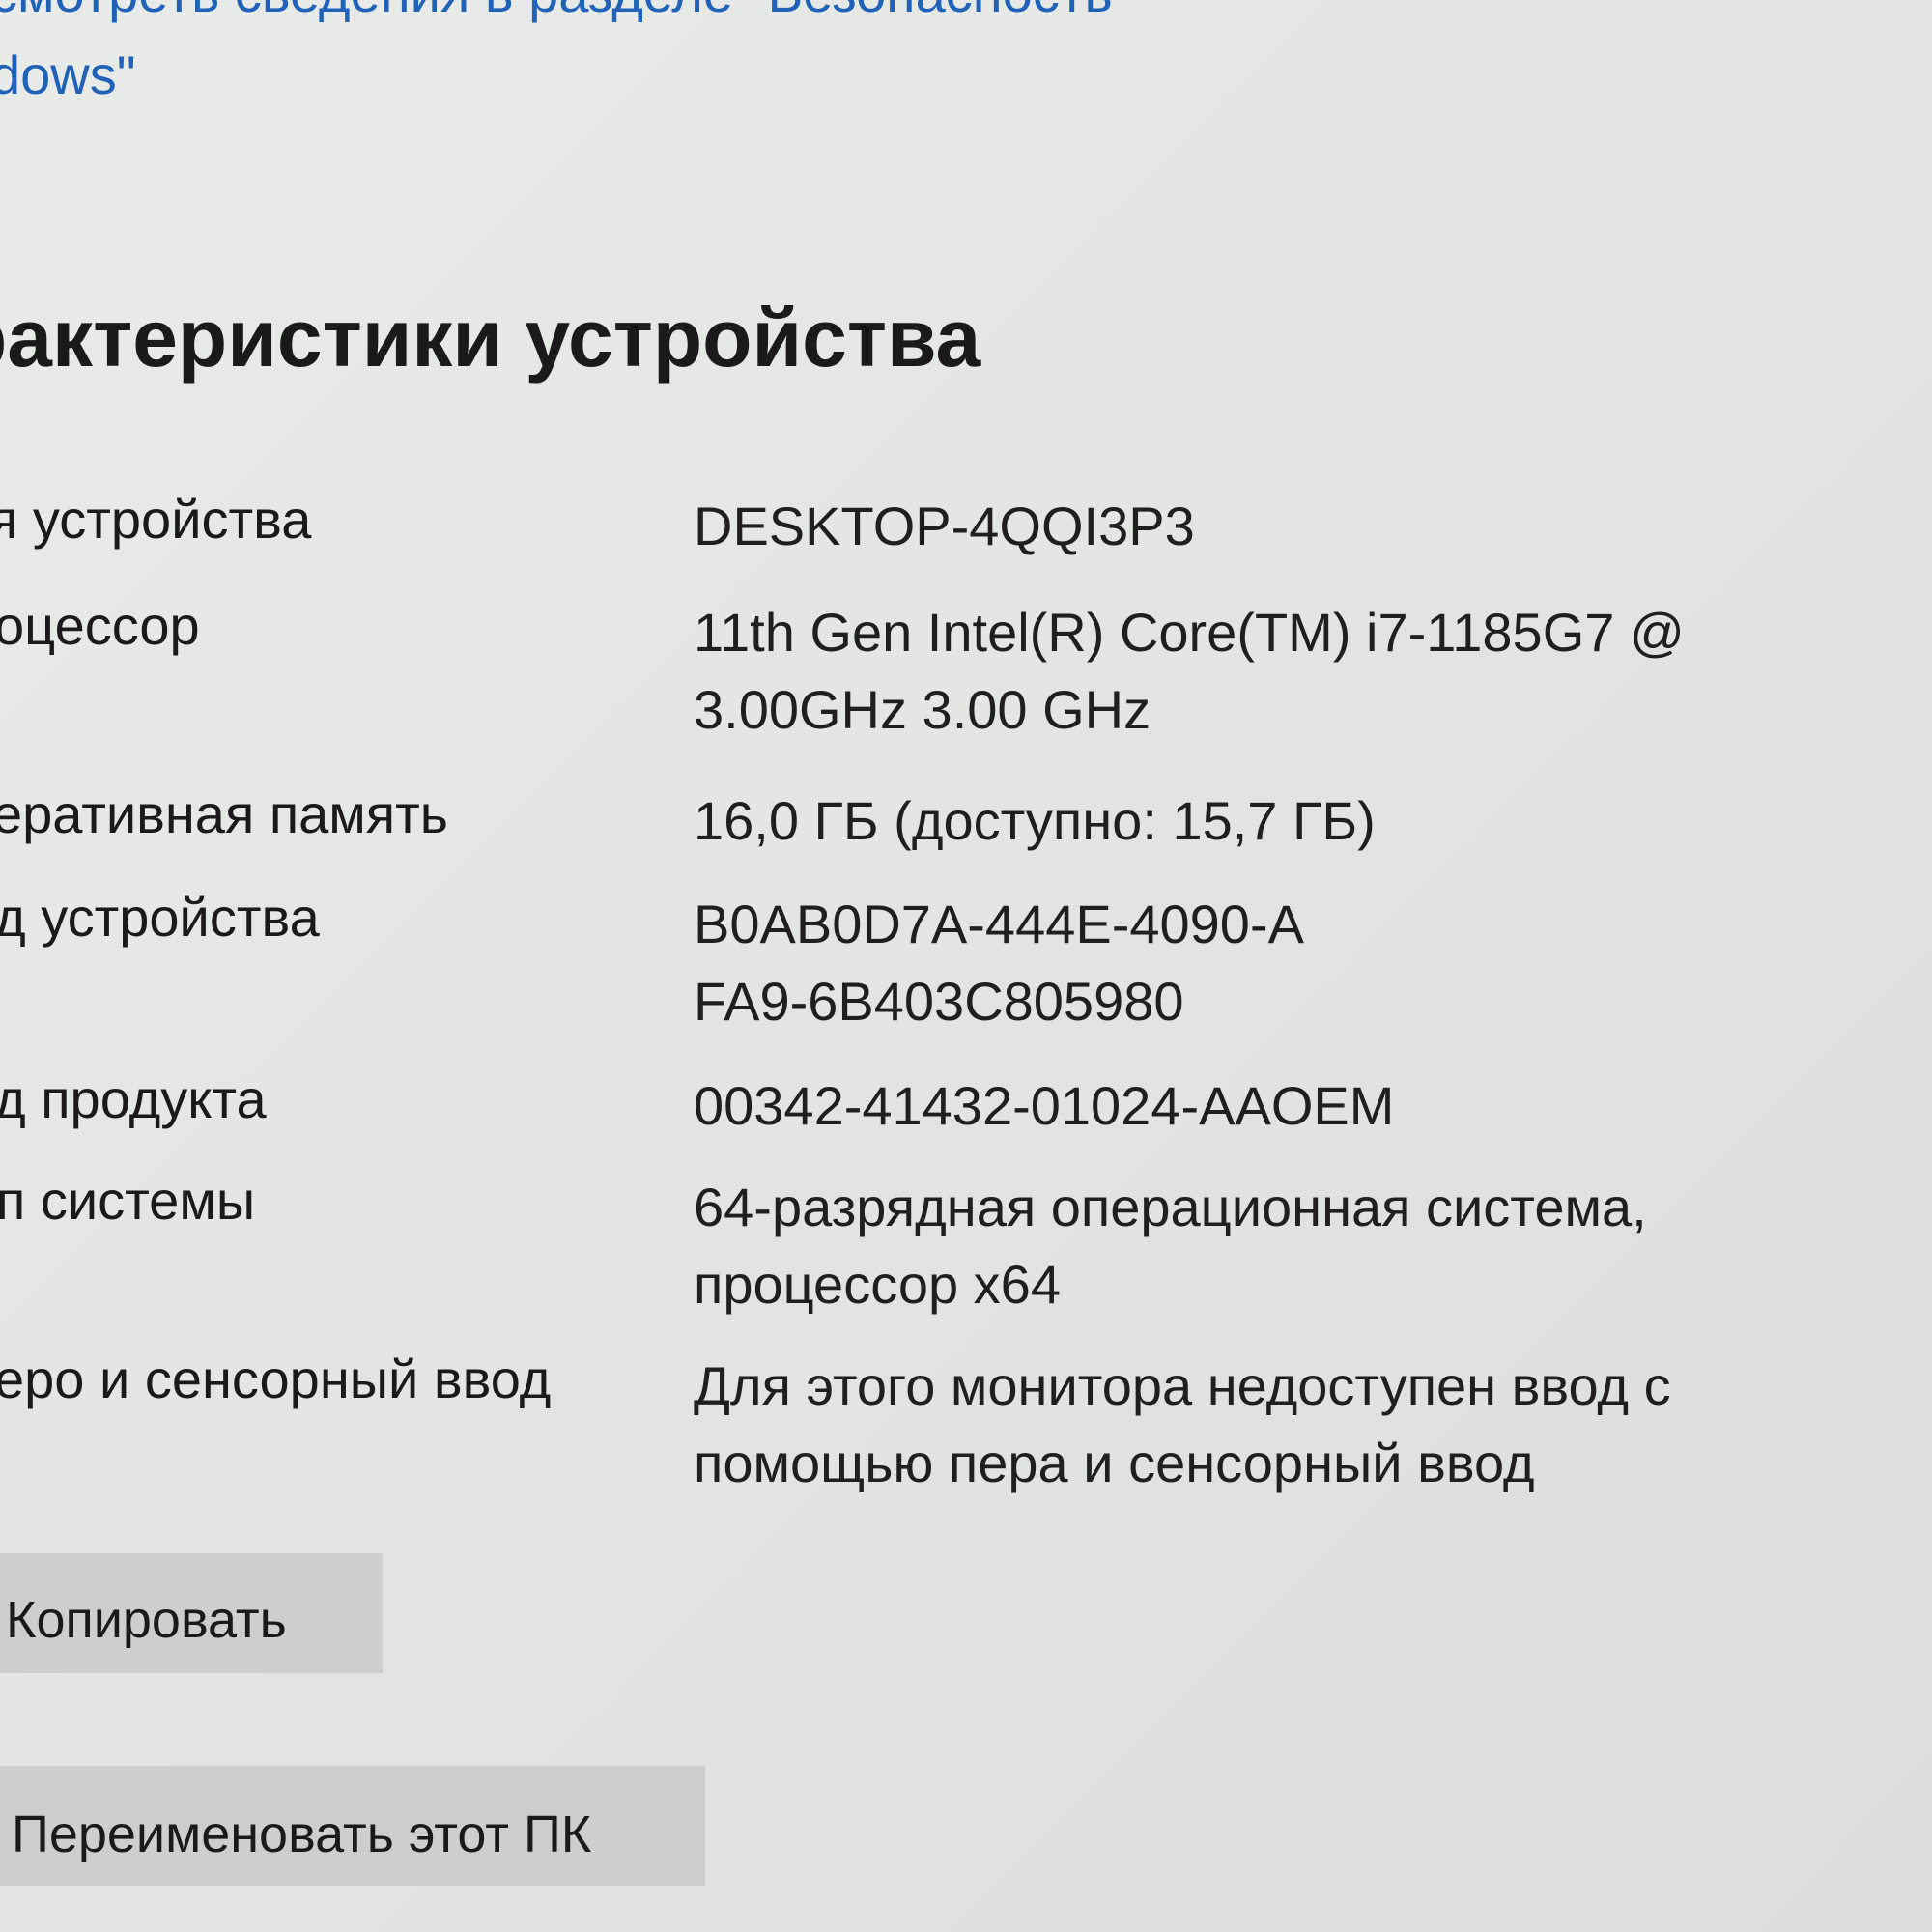 Image resolution: width=1932 pixels, height=1932 pixels. What do you see at coordinates (944, 526) in the screenshot?
I see `spec-value-device-name: DESKTOP-4QQI3P3` at bounding box center [944, 526].